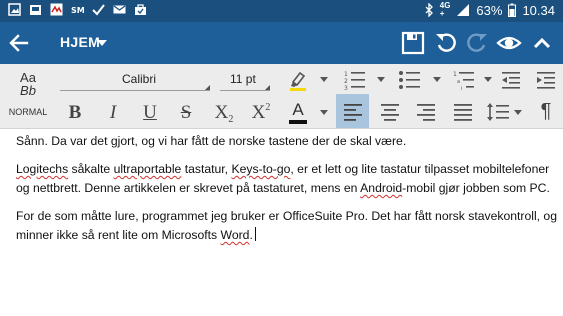 Image resolution: width=563 pixels, height=316 pixels. What do you see at coordinates (98, 9) in the screenshot?
I see `check-icon` at bounding box center [98, 9].